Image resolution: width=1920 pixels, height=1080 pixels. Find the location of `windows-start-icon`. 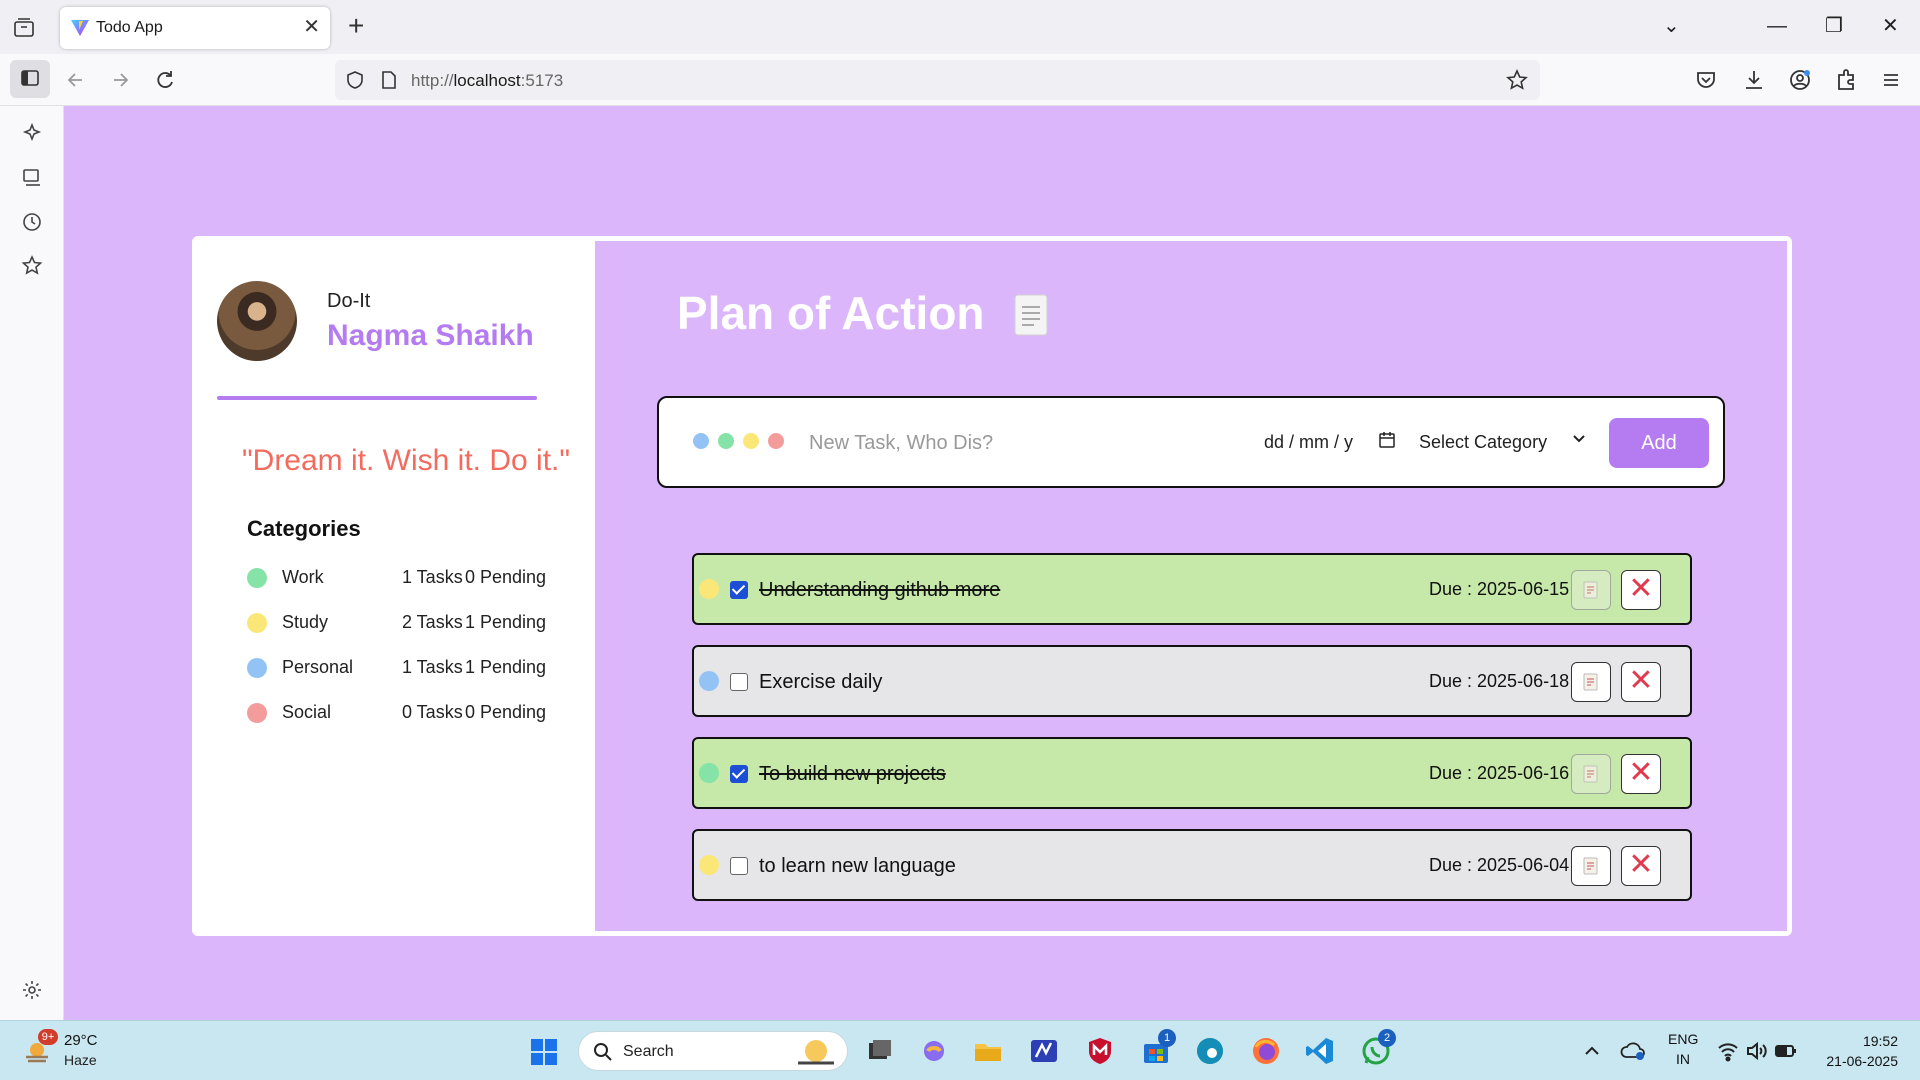

windows-start-icon is located at coordinates (544, 1052).